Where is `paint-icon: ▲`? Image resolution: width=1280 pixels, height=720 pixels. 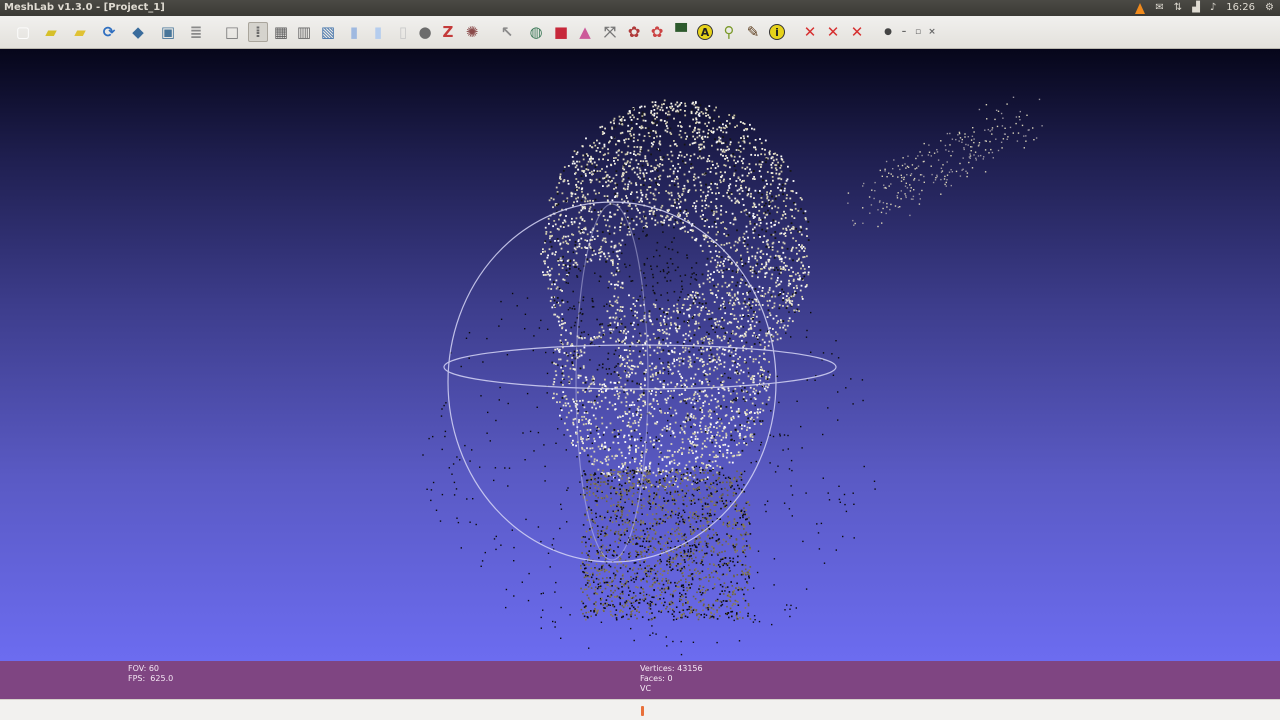 paint-icon: ▲ is located at coordinates (585, 32).